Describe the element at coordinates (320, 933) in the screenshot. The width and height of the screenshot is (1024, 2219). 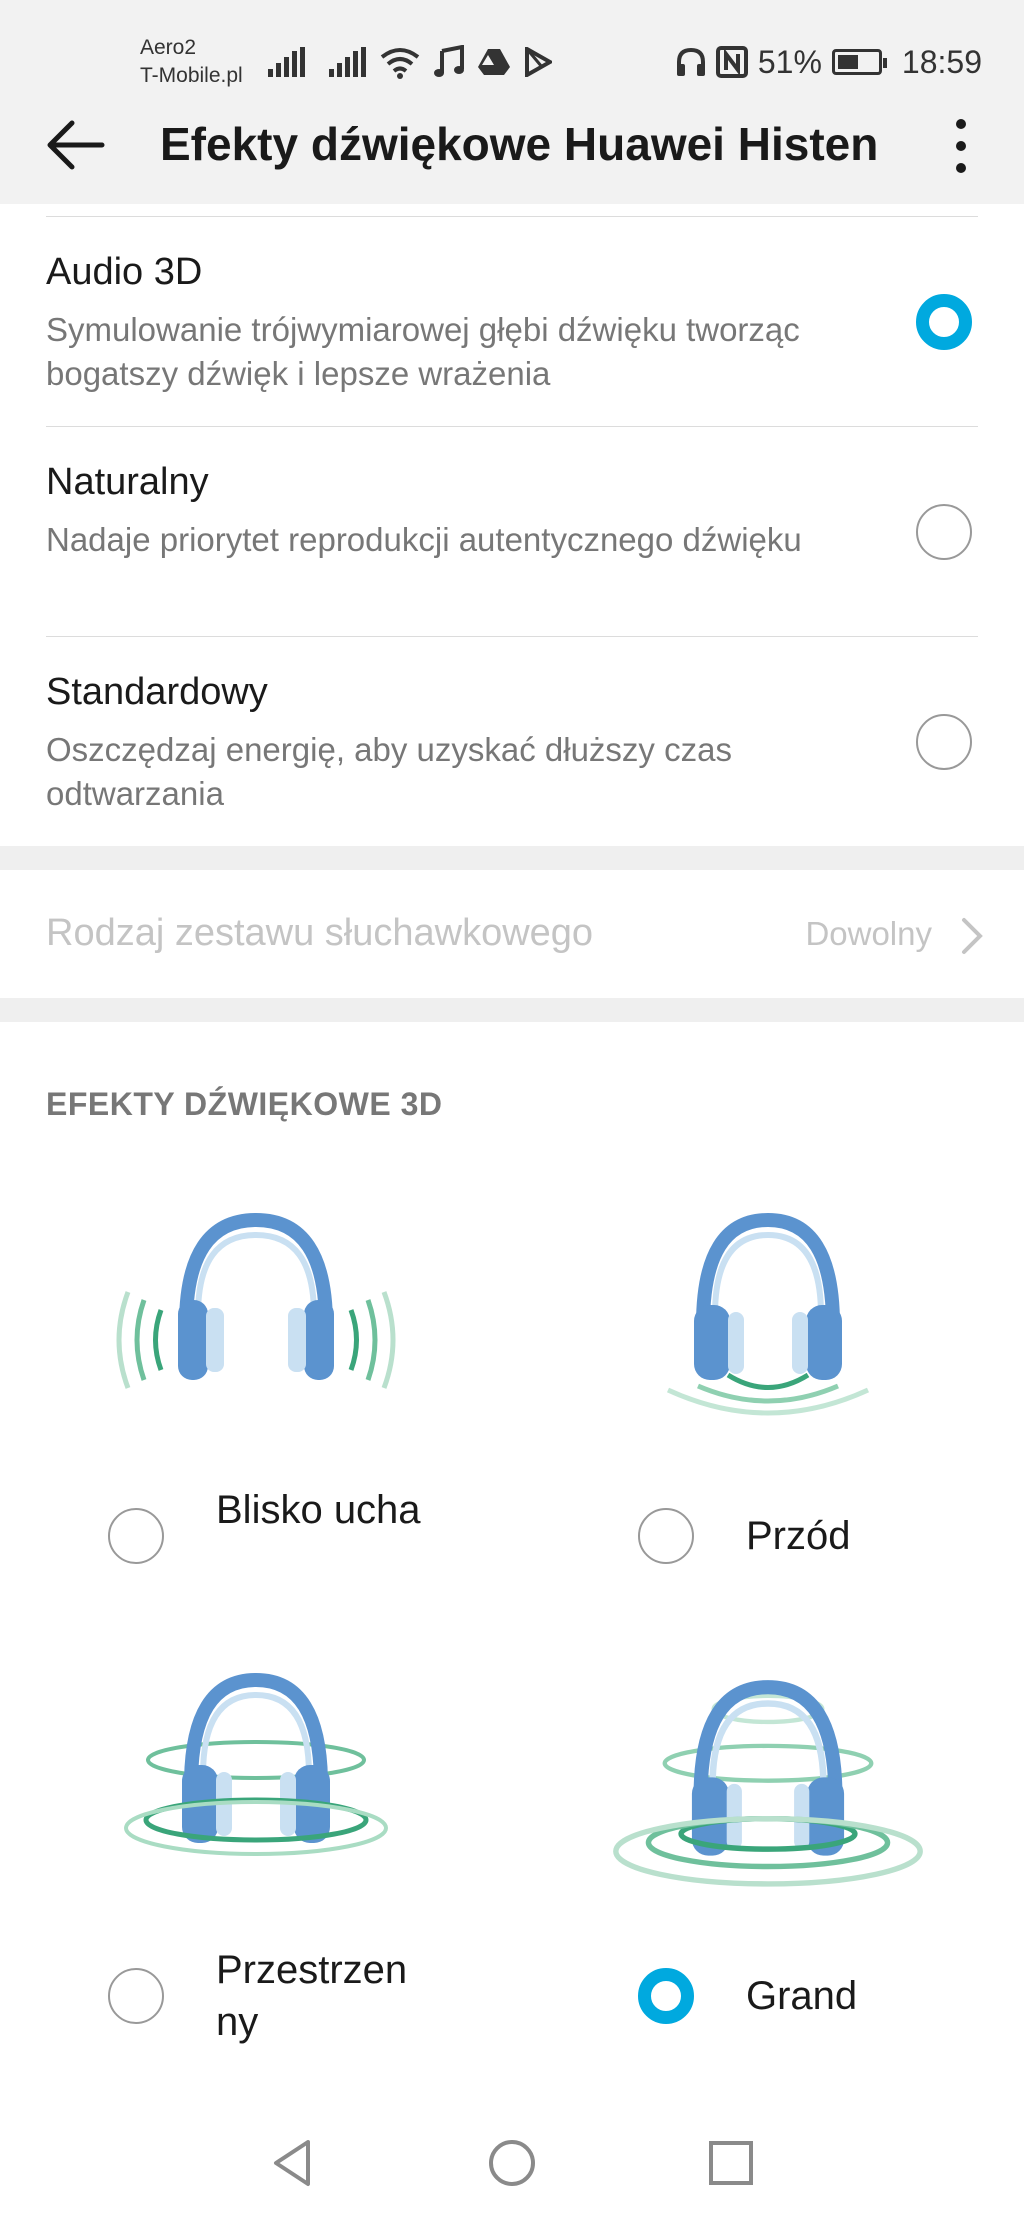
I see `headset-type-label: Rodzaj zestawu słuchawkowego` at that location.